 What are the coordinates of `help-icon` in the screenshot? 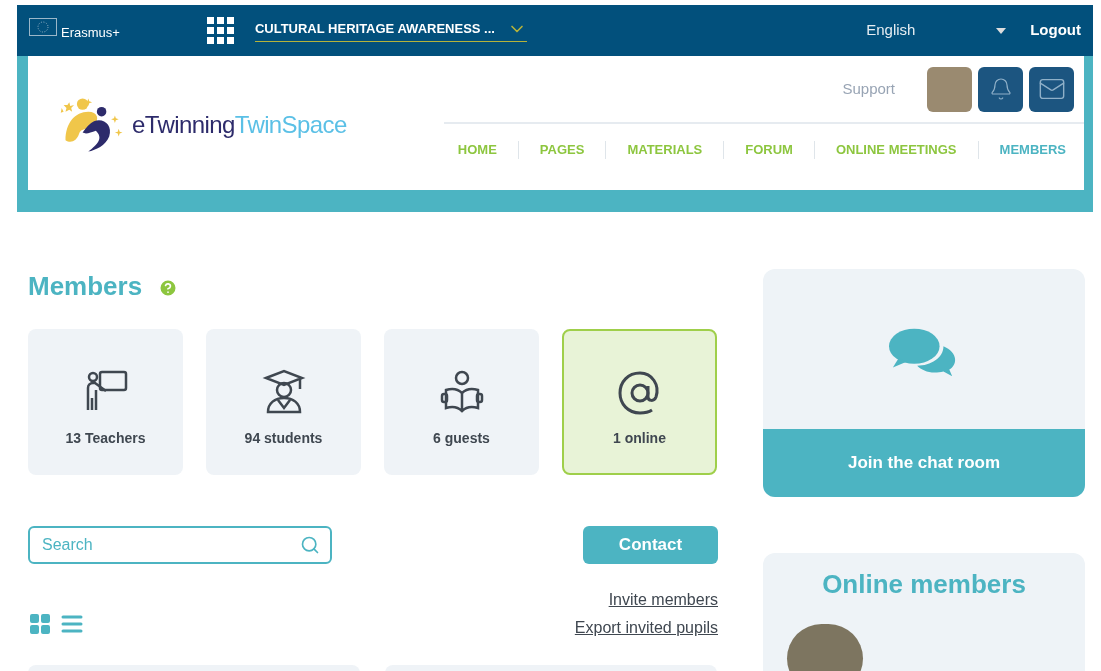 It's located at (168, 288).